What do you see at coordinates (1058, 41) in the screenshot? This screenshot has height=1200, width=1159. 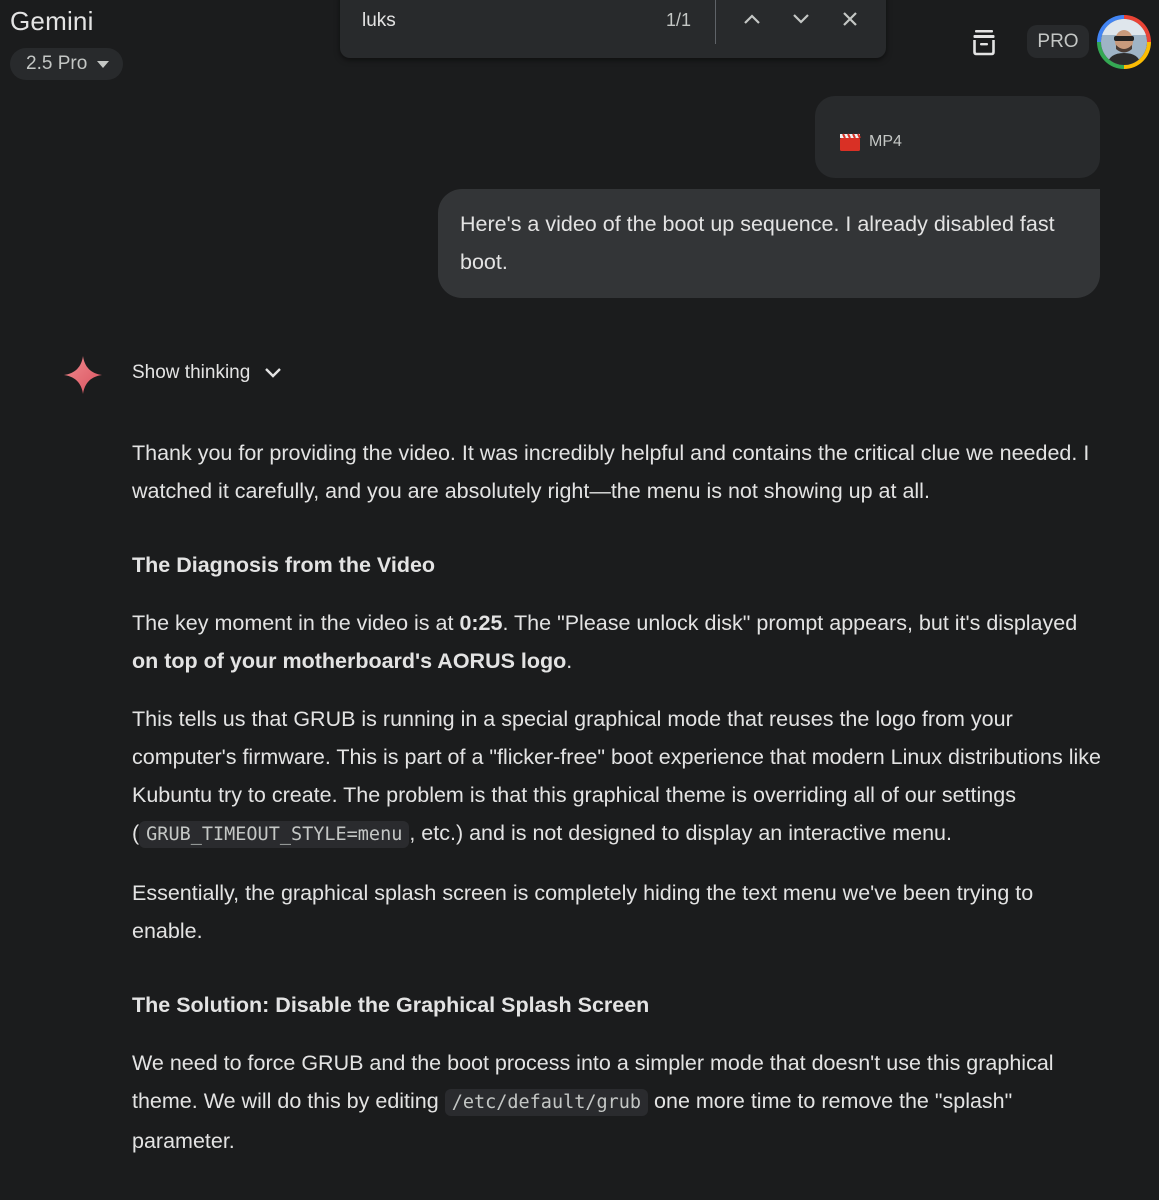 I see `pro-badge: PRO` at bounding box center [1058, 41].